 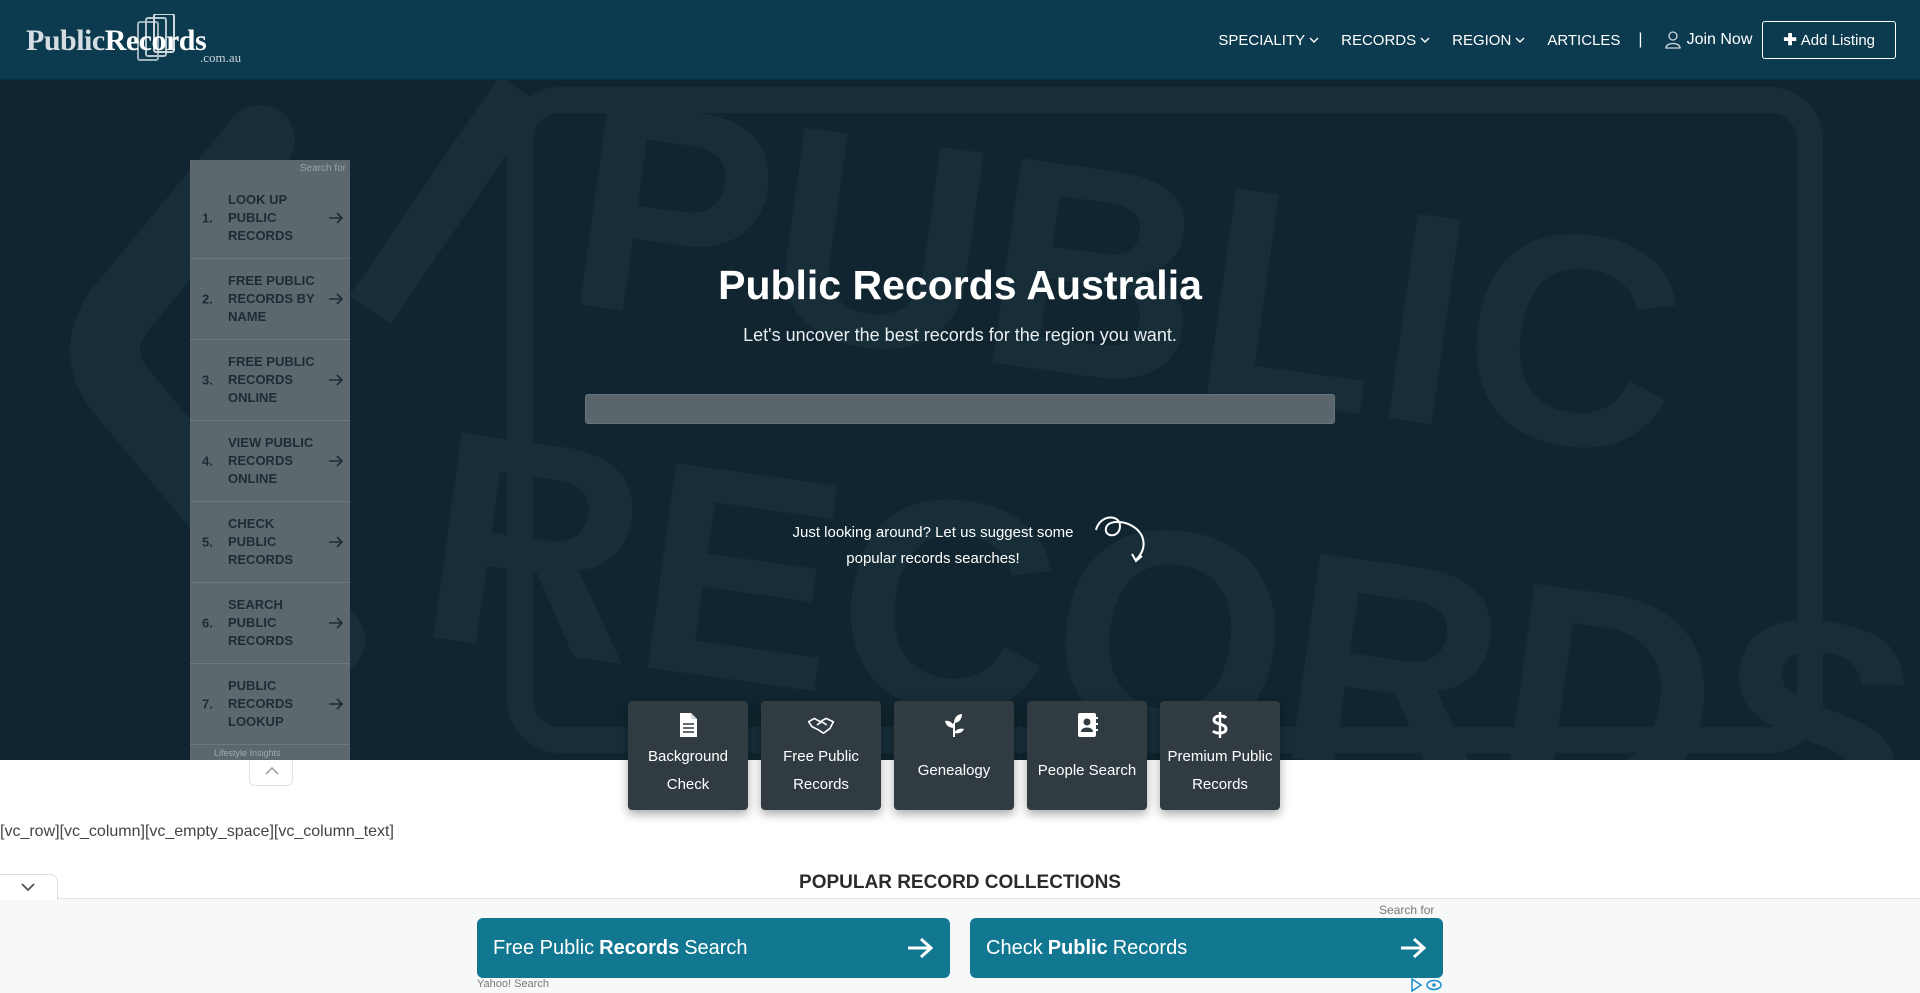 I want to click on ad-link-item: 6. SEARCH PUBLIC RECORDS, so click(x=270, y=623).